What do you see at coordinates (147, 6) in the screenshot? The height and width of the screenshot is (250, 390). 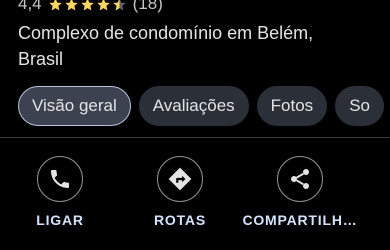 I see `review-count: (18)` at bounding box center [147, 6].